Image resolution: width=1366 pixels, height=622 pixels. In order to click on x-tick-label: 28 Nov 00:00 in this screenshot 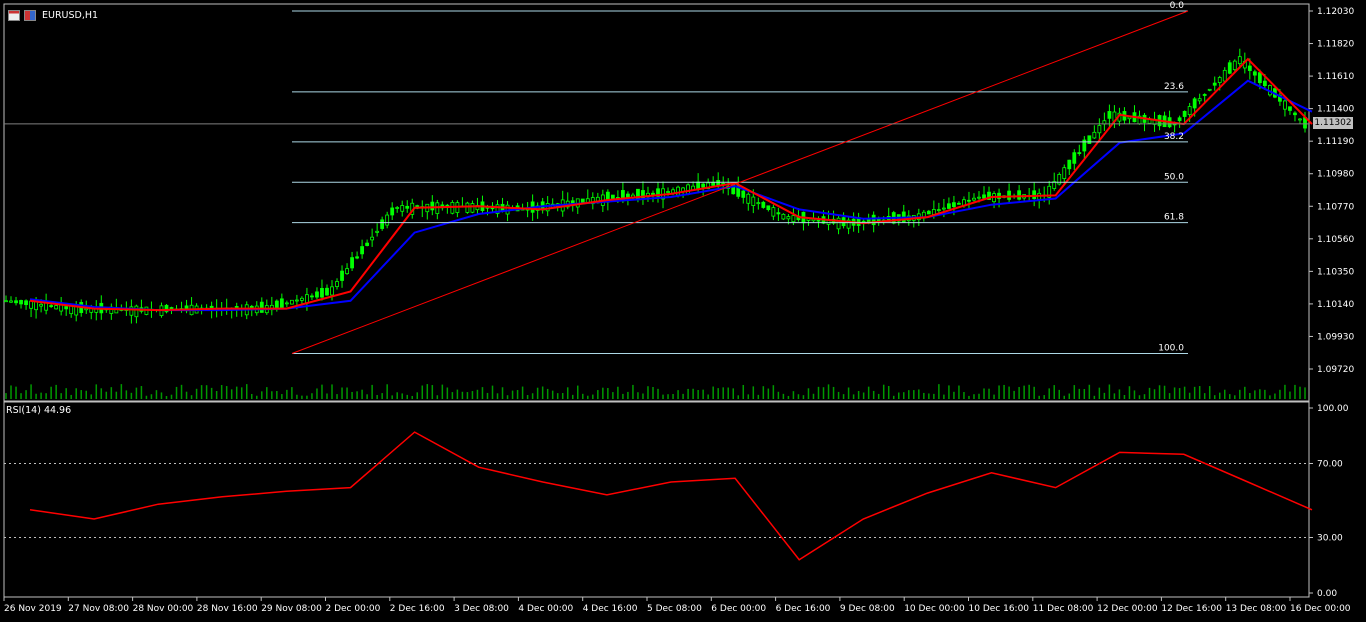, I will do `click(163, 609)`.